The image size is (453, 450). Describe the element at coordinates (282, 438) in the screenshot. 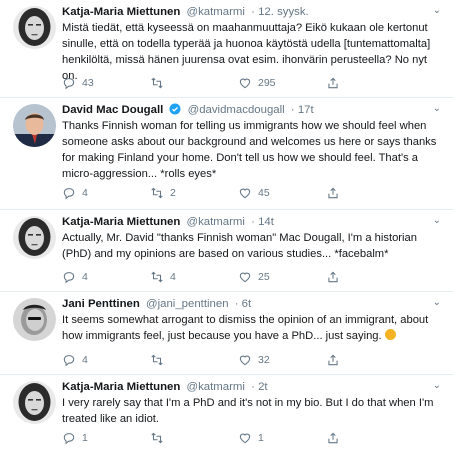

I see `like-button: 1` at that location.